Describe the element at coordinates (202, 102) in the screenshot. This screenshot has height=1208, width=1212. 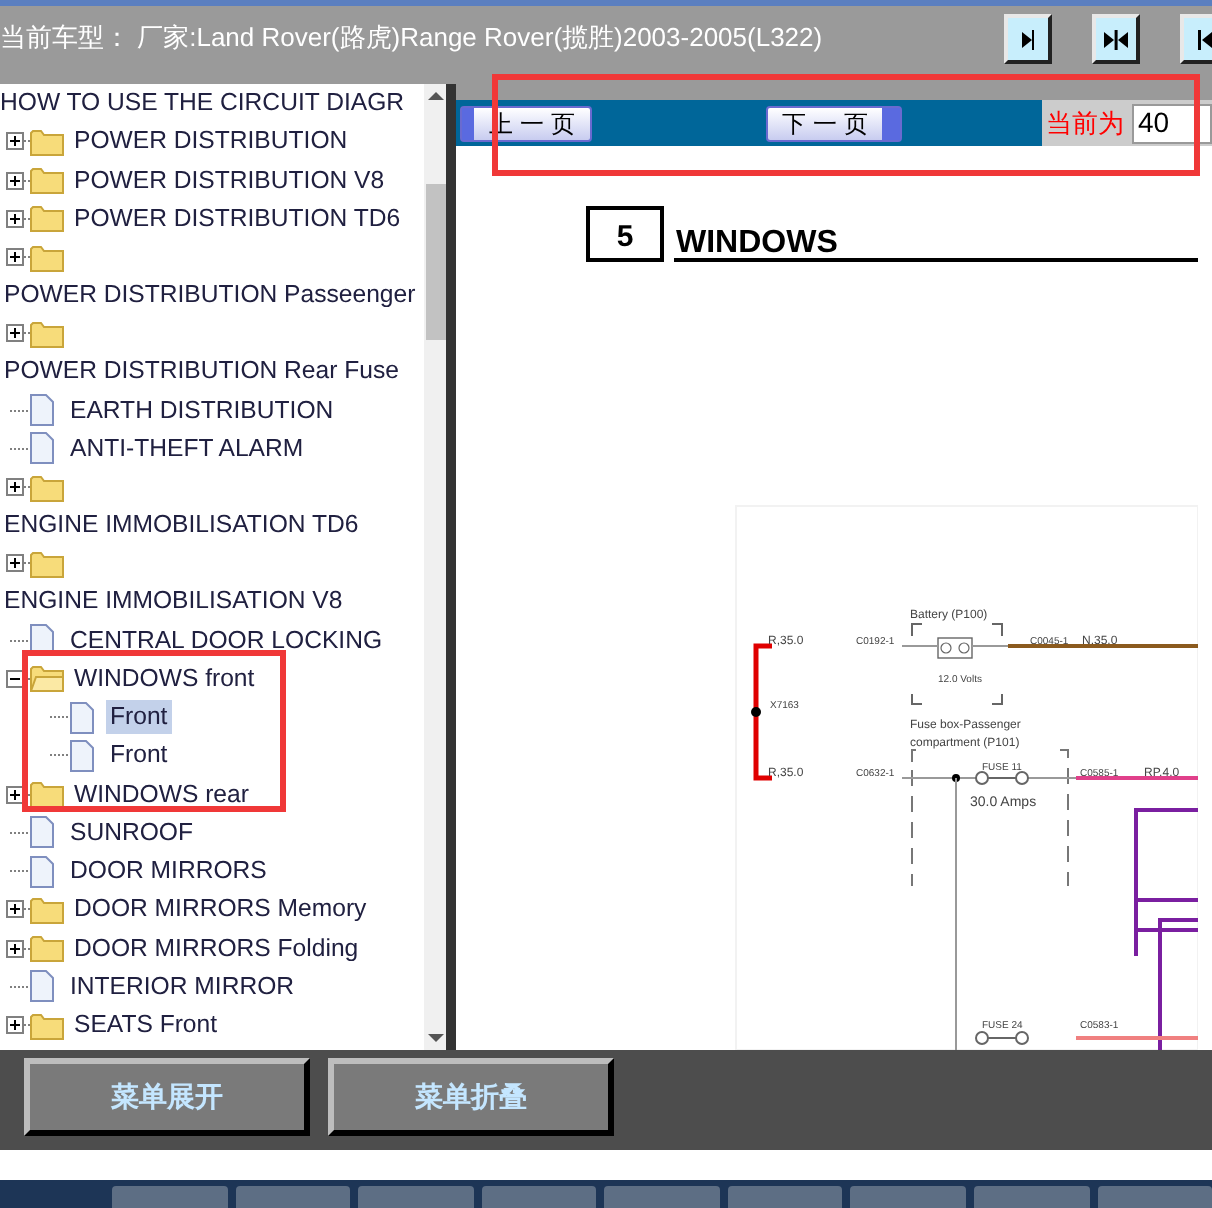
I see `tree-item-label: HOW TO USE THE CIRCUIT DIAGR` at that location.